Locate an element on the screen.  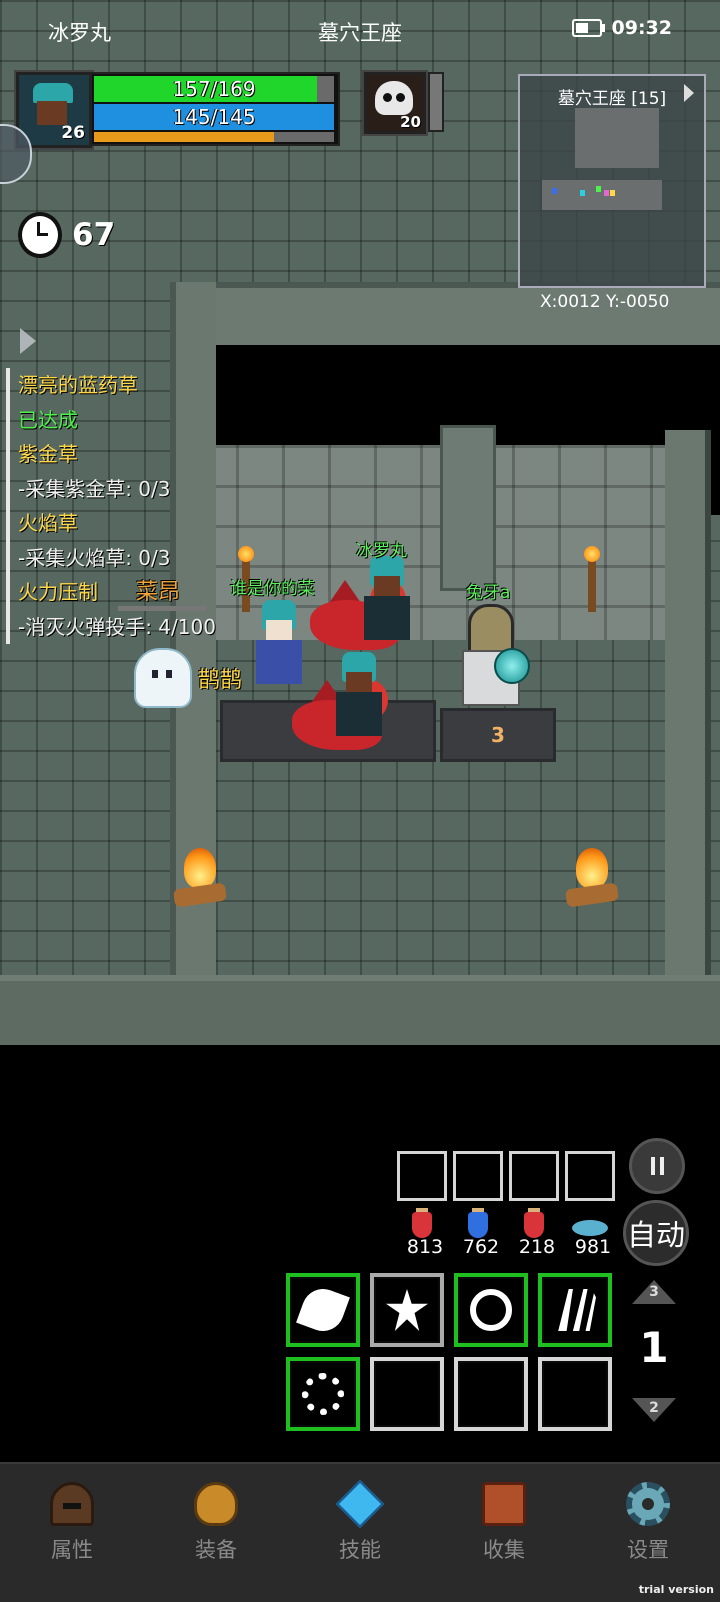
gear-icon is located at coordinates (648, 1504).